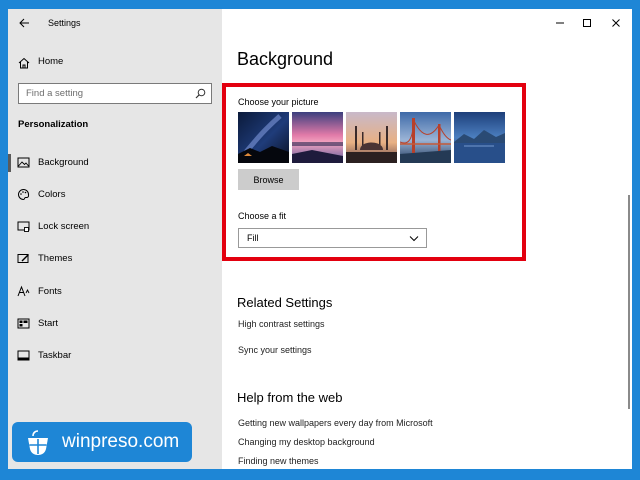 Image resolution: width=640 pixels, height=480 pixels. What do you see at coordinates (115, 292) in the screenshot?
I see `sidebar-item-fonts: Fonts` at bounding box center [115, 292].